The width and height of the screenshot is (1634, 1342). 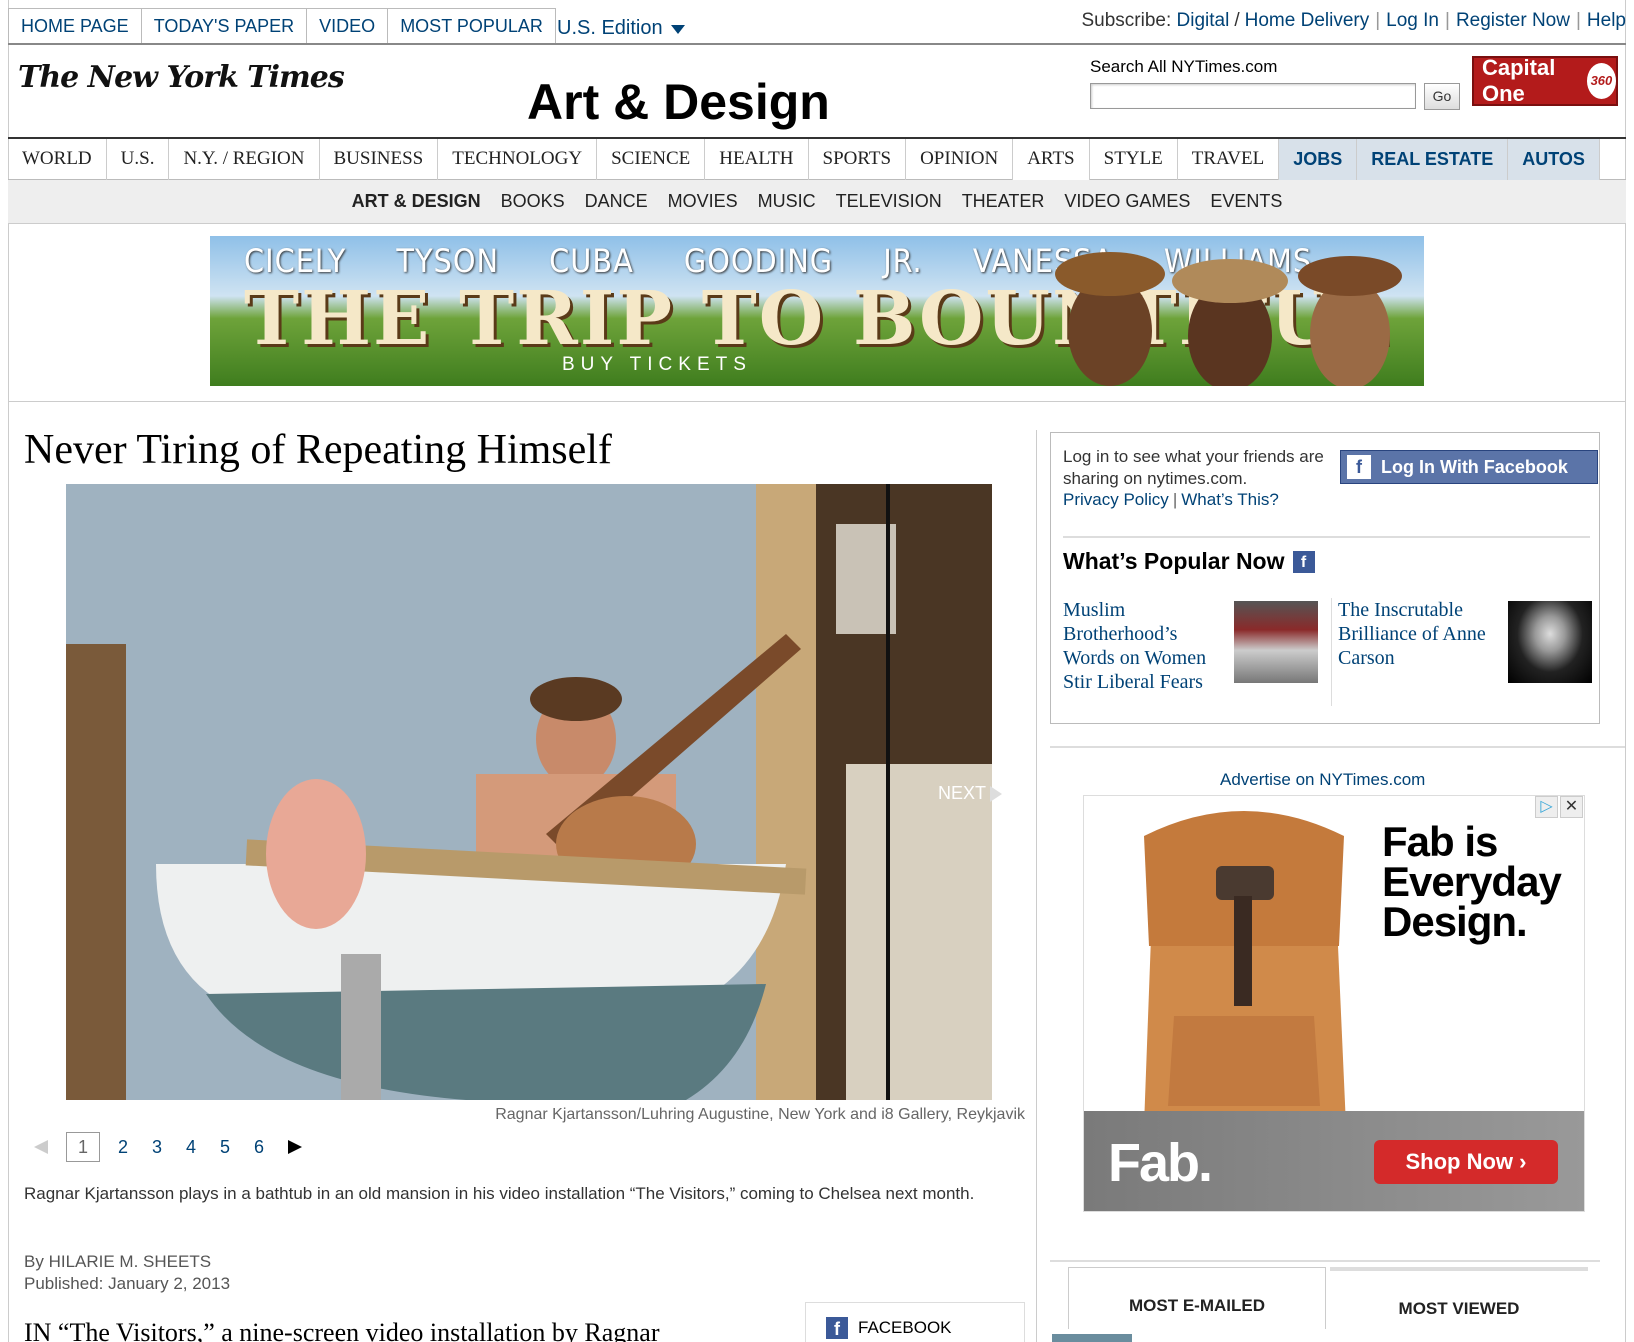 What do you see at coordinates (127, 1283) in the screenshot?
I see `publish-date: Published: January 2, 2013` at bounding box center [127, 1283].